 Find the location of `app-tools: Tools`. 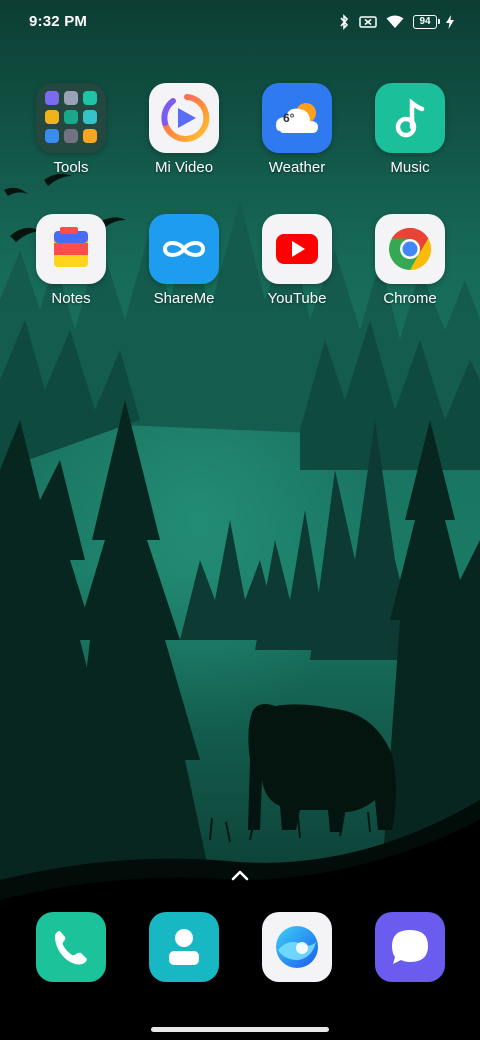

app-tools: Tools is located at coordinates (71, 130).